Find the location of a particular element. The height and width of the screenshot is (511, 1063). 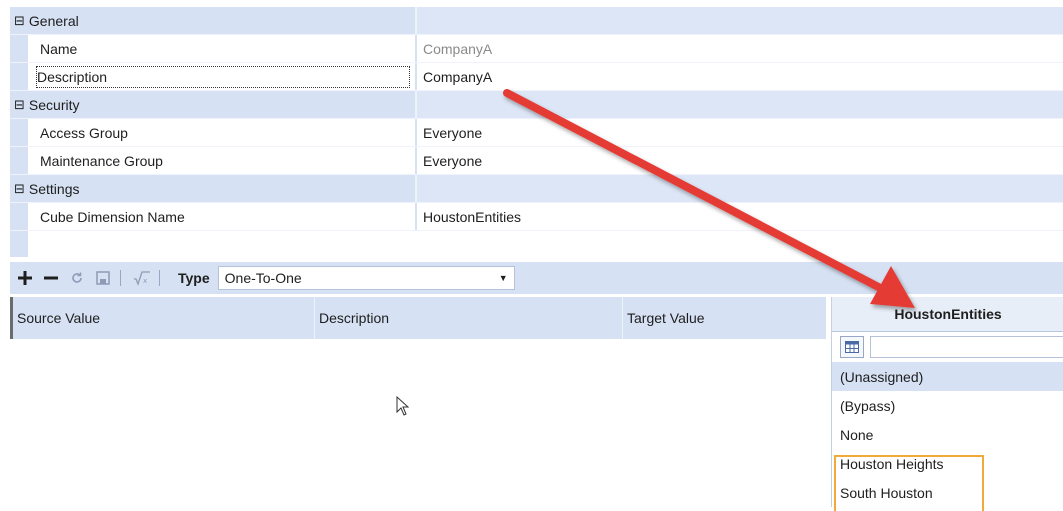

minus-icon is located at coordinates (51, 278).